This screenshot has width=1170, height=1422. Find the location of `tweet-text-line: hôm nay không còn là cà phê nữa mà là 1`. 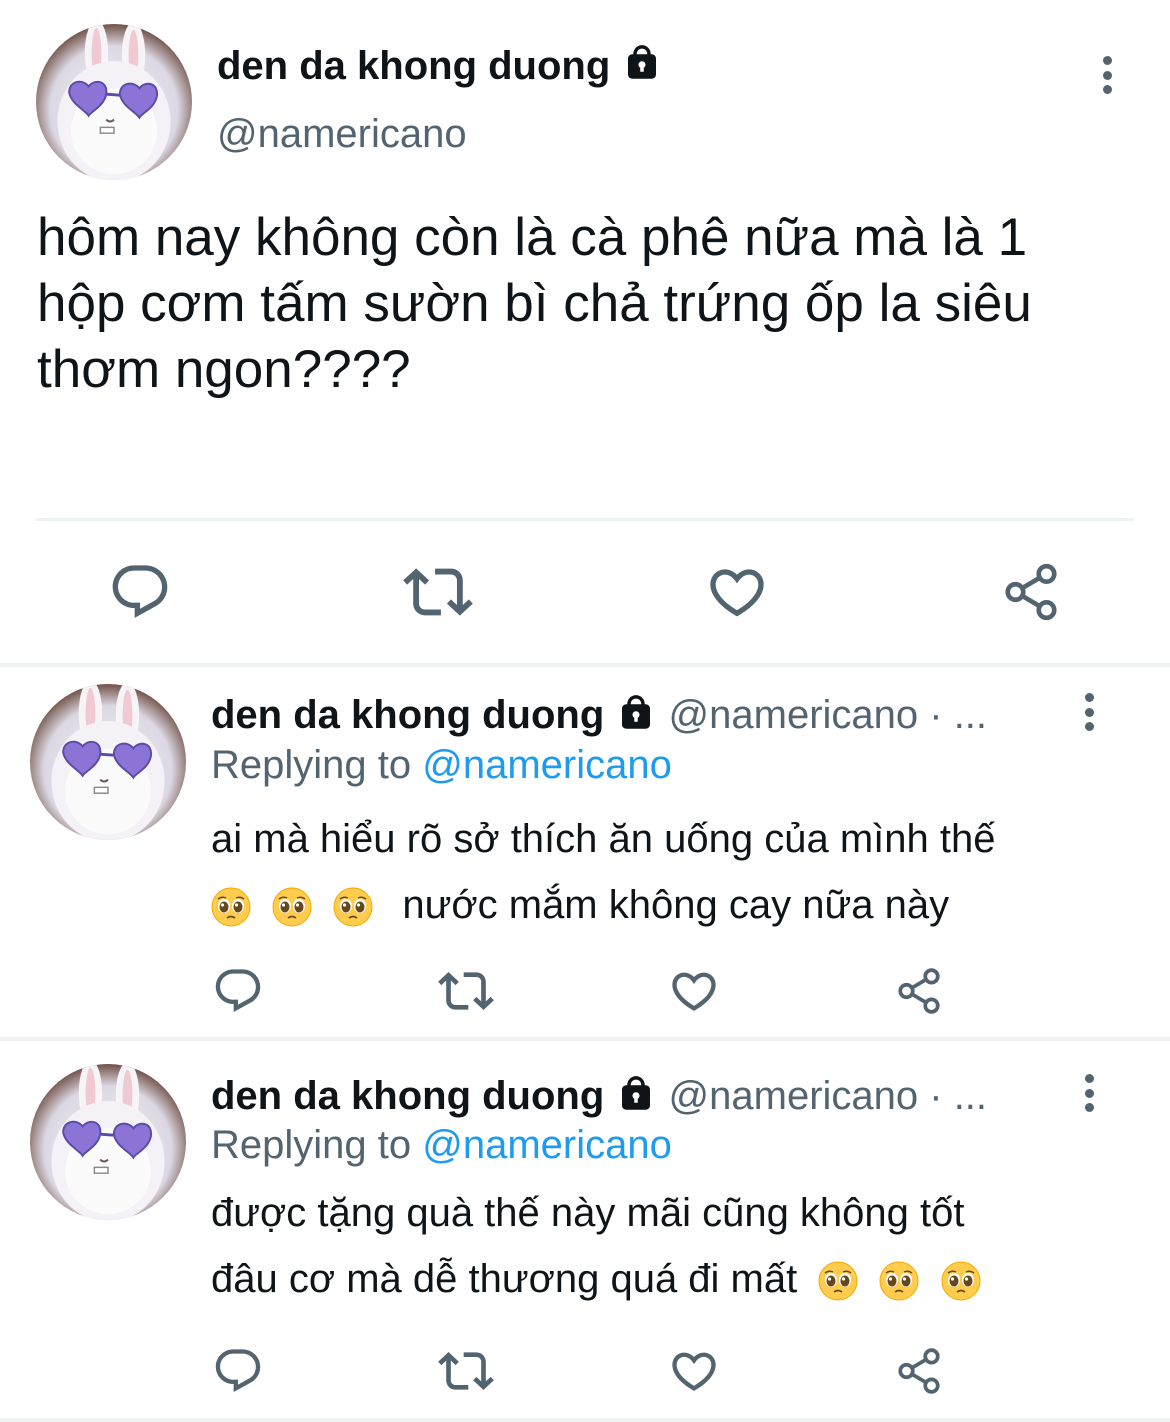

tweet-text-line: hôm nay không còn là cà phê nữa mà là 1 is located at coordinates (532, 237).